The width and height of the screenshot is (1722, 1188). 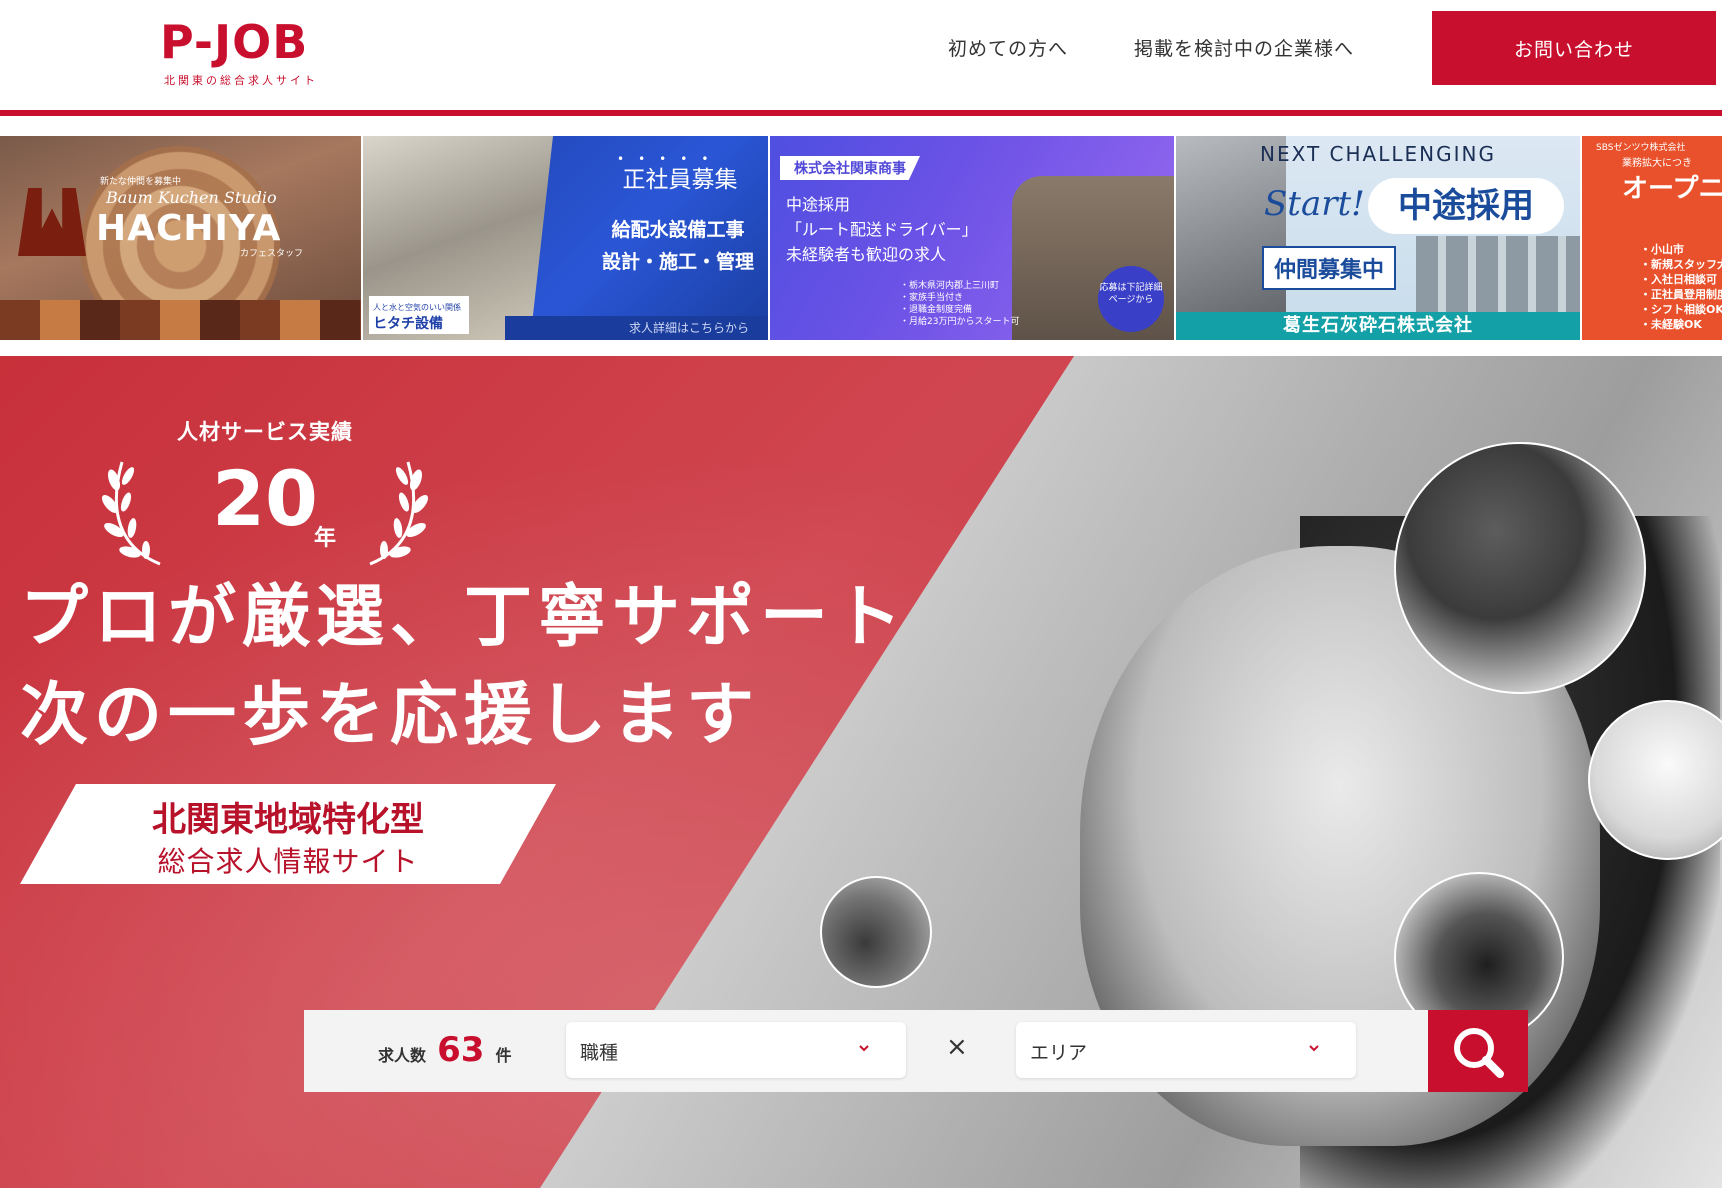 I want to click on logo-text: P-JOB, so click(x=234, y=42).